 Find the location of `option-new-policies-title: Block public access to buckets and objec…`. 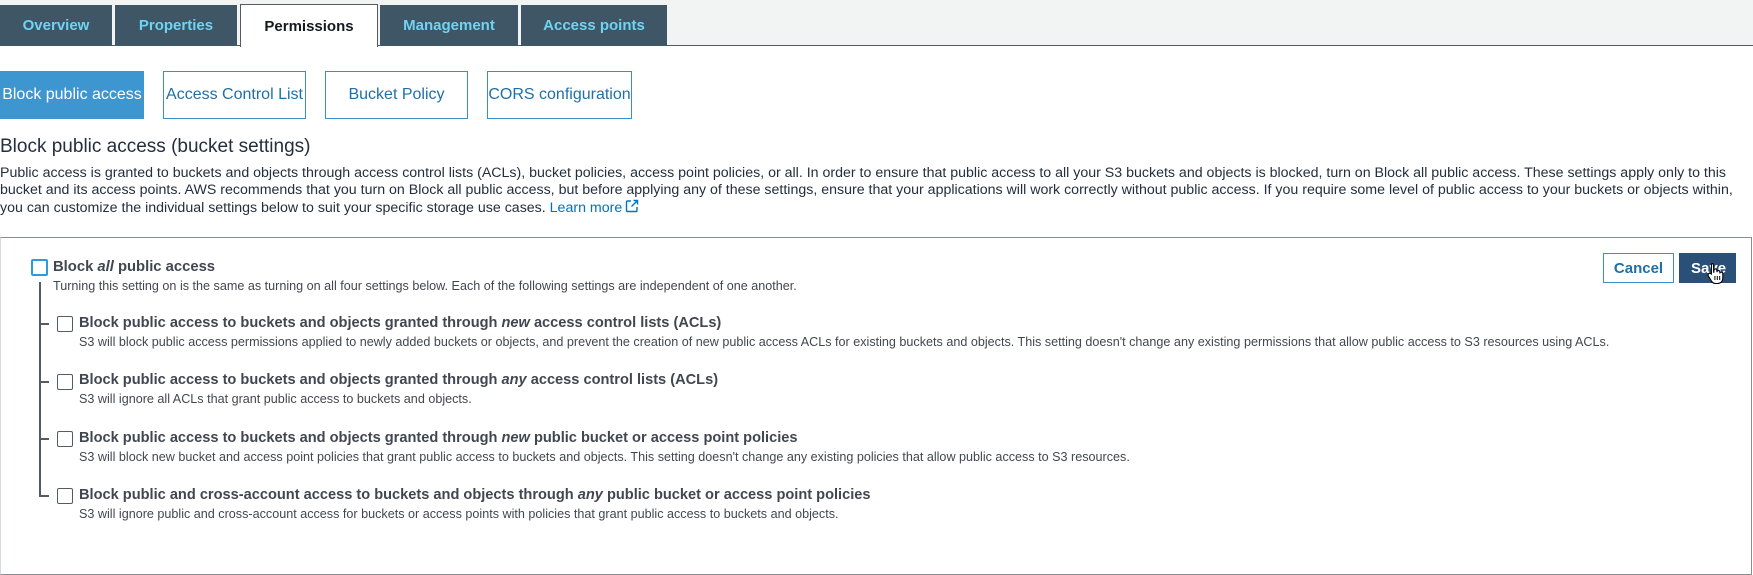

option-new-policies-title: Block public access to buckets and objec… is located at coordinates (438, 438).